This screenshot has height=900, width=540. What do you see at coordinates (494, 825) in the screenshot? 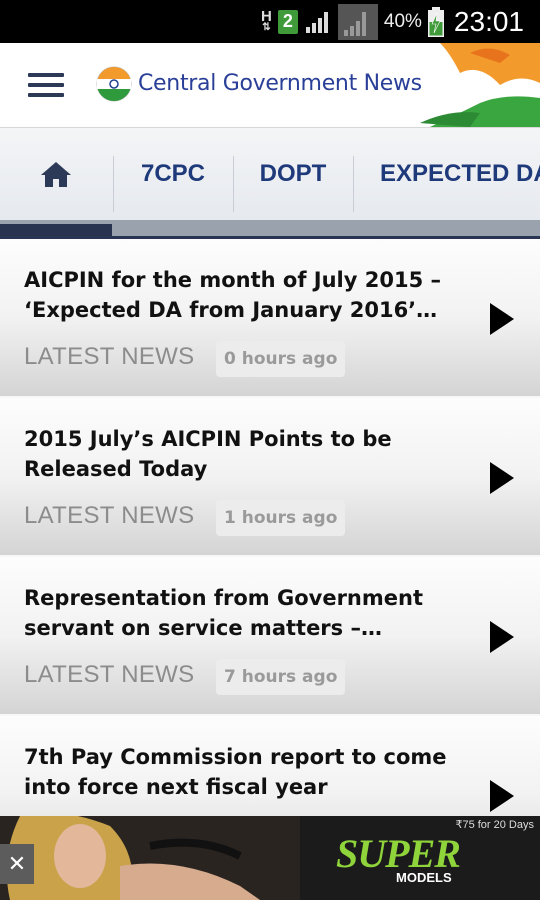
I see `ad-price: ₹75 for 20 Days` at bounding box center [494, 825].